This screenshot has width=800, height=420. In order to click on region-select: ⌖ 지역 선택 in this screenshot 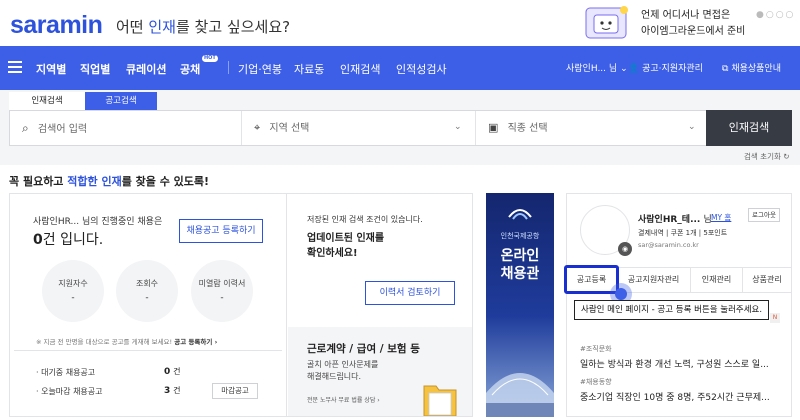, I will do `click(364, 128)`.